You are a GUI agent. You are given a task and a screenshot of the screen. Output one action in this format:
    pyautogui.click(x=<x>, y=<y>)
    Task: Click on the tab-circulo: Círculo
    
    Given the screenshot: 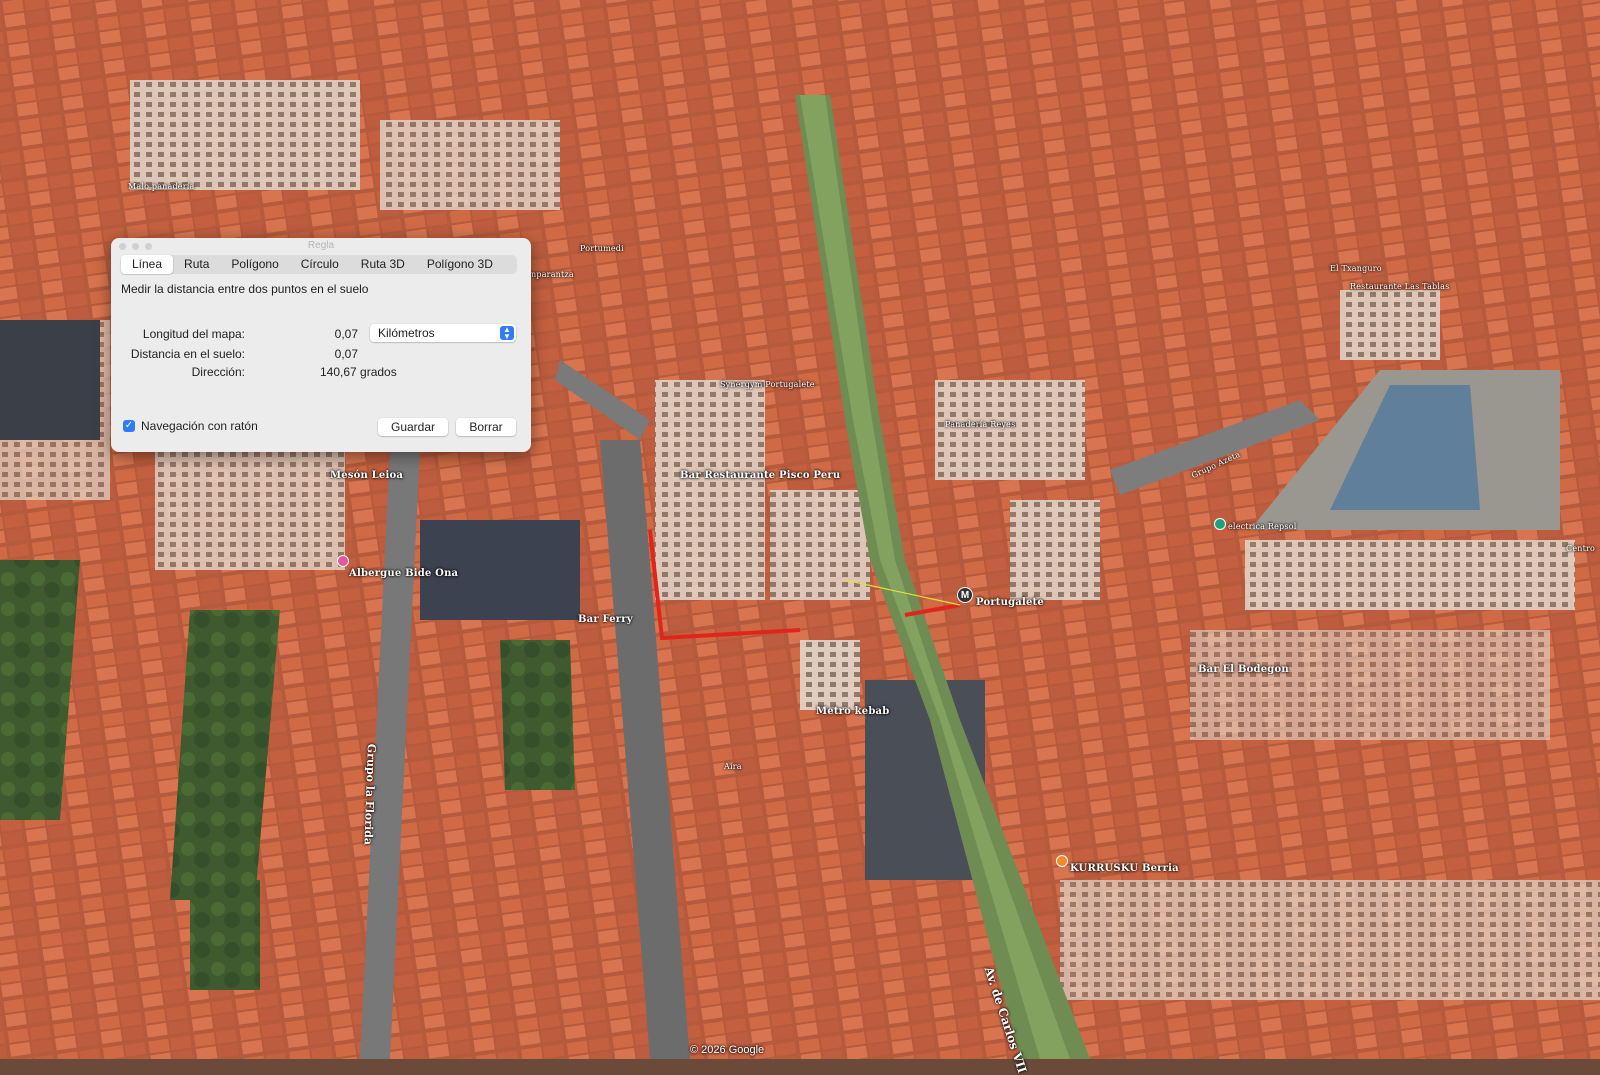 What is the action you would take?
    pyautogui.click(x=320, y=264)
    